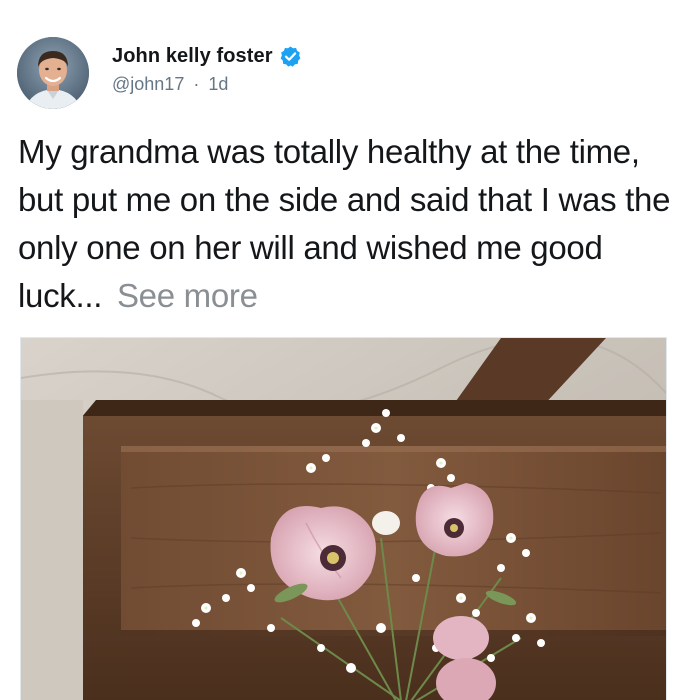 This screenshot has width=700, height=700. I want to click on see-more-link: See more, so click(187, 295).